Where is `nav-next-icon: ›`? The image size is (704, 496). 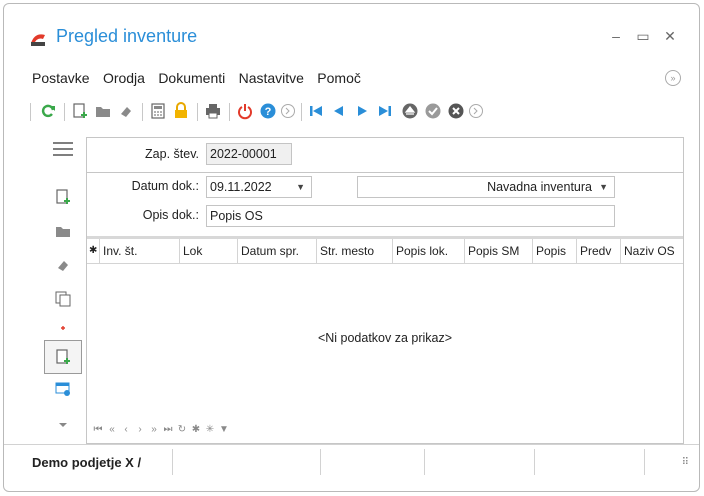
nav-next-icon: › is located at coordinates (140, 429).